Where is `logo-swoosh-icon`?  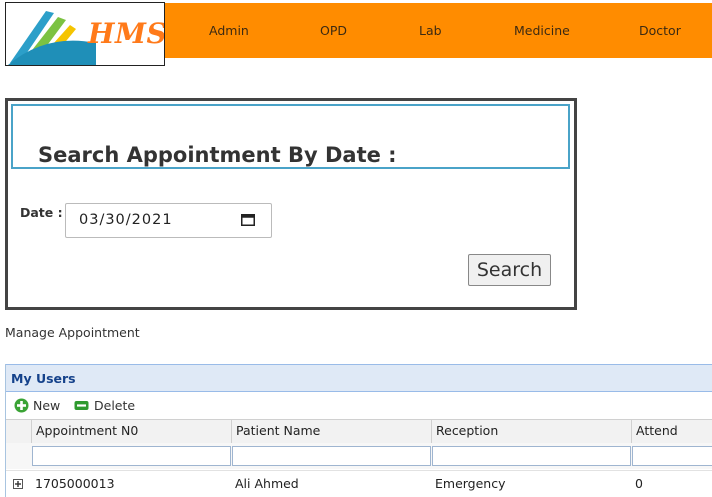
logo-swoosh-icon is located at coordinates (52, 38).